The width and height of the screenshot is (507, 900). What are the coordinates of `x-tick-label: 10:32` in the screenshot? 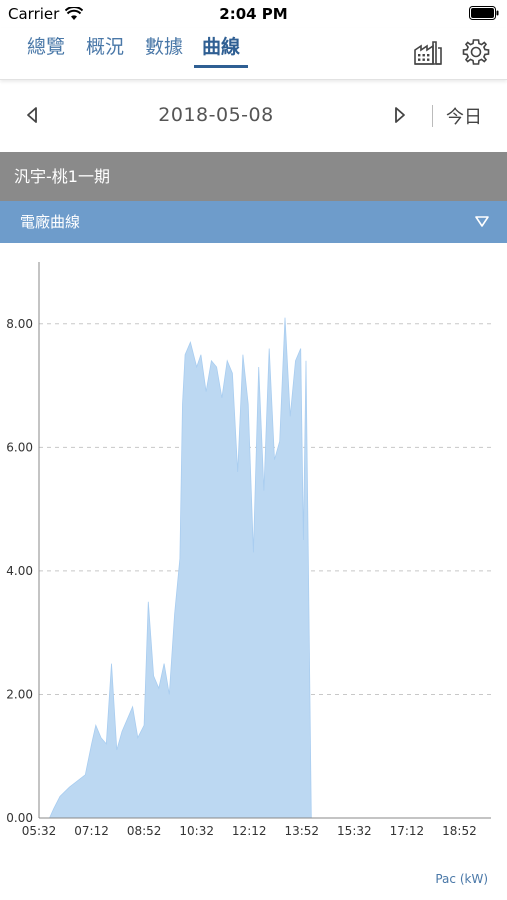 It's located at (196, 831).